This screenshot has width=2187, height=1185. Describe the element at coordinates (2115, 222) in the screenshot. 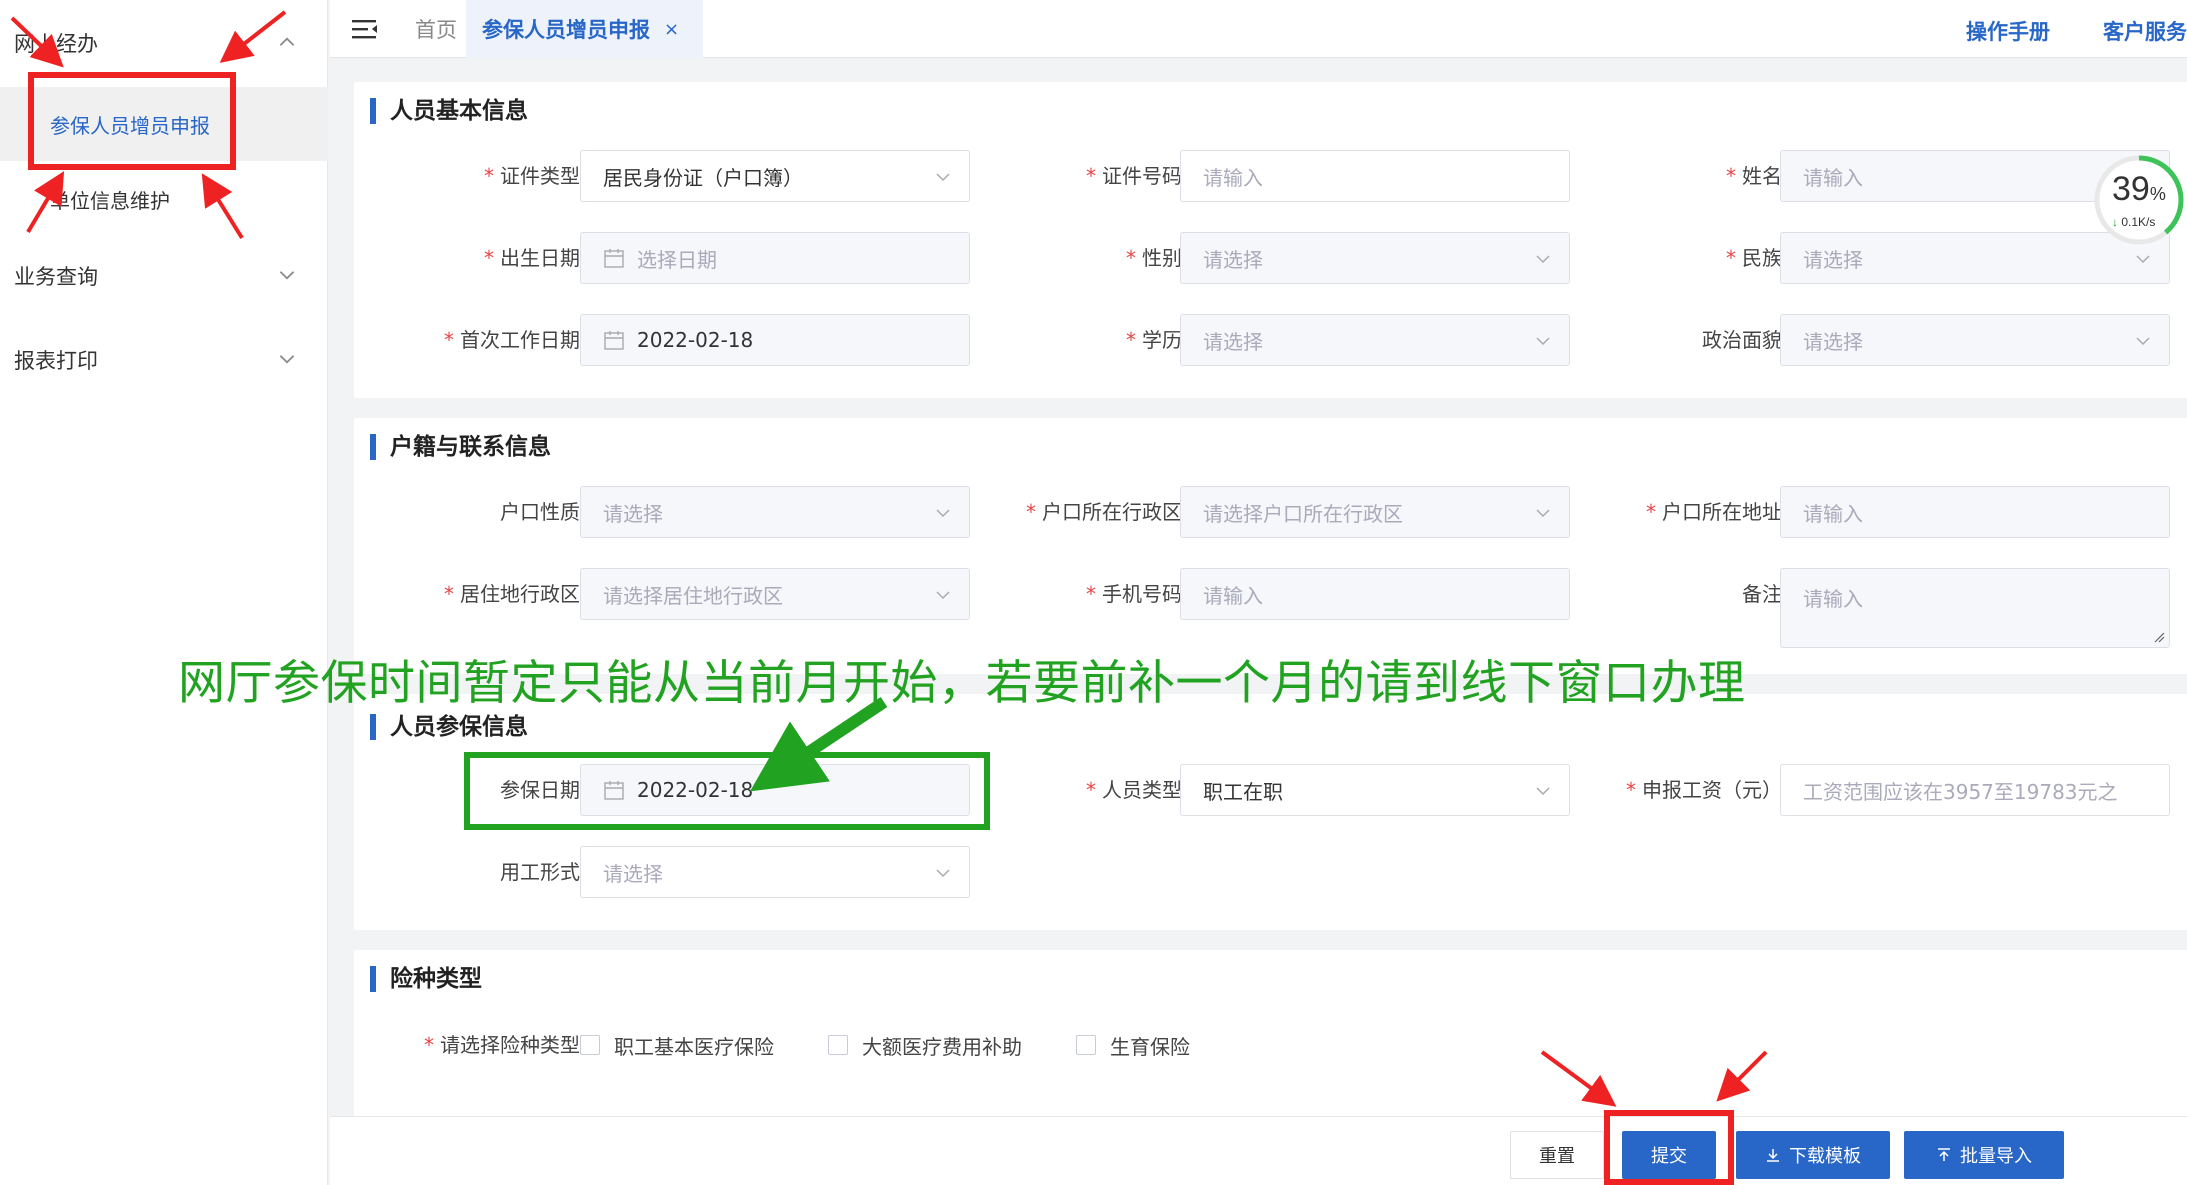

I see `arrow-down-icon: ↓` at that location.